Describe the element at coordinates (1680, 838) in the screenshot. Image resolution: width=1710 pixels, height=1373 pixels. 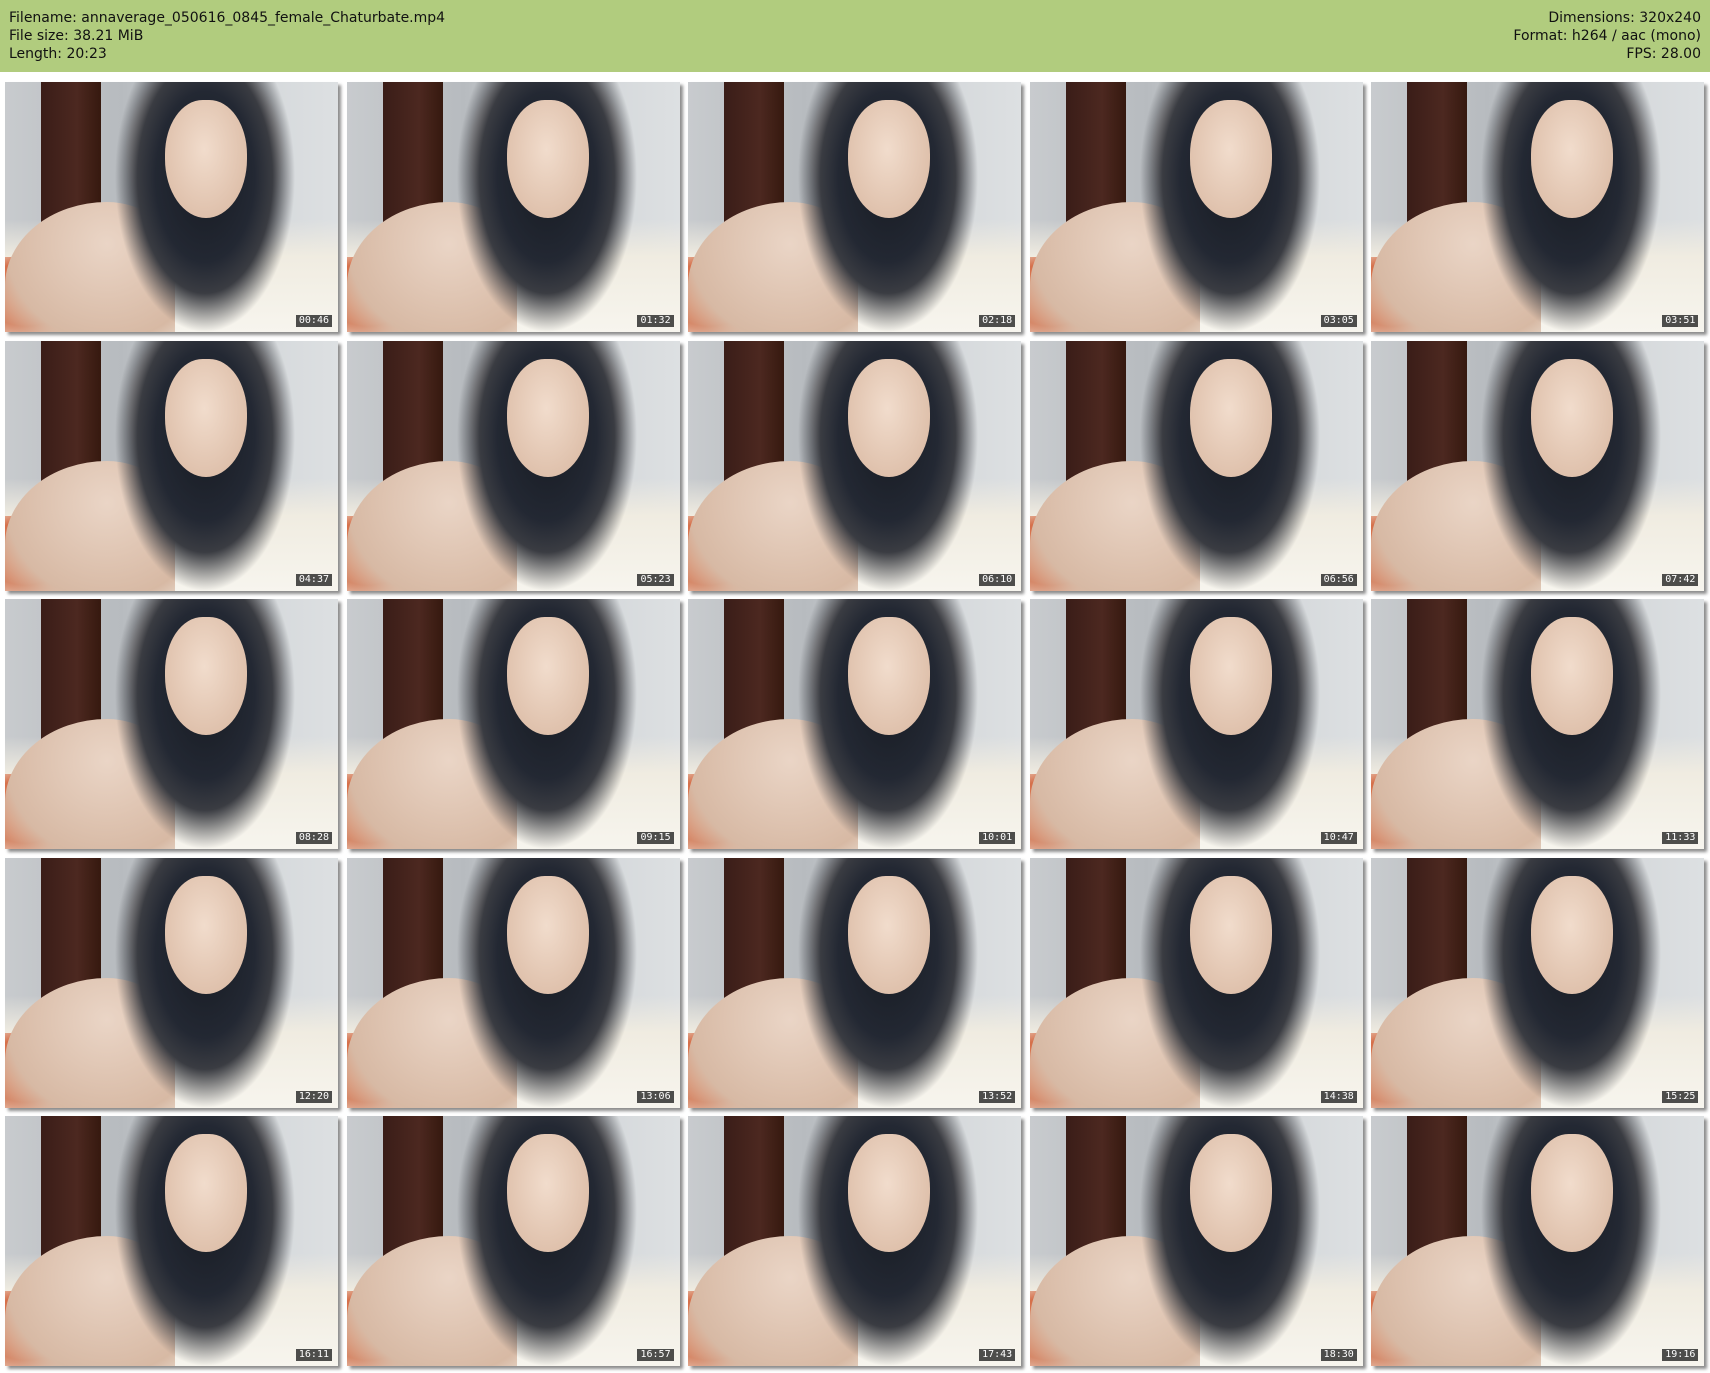
I see `timestamp-badge: 11:33` at that location.